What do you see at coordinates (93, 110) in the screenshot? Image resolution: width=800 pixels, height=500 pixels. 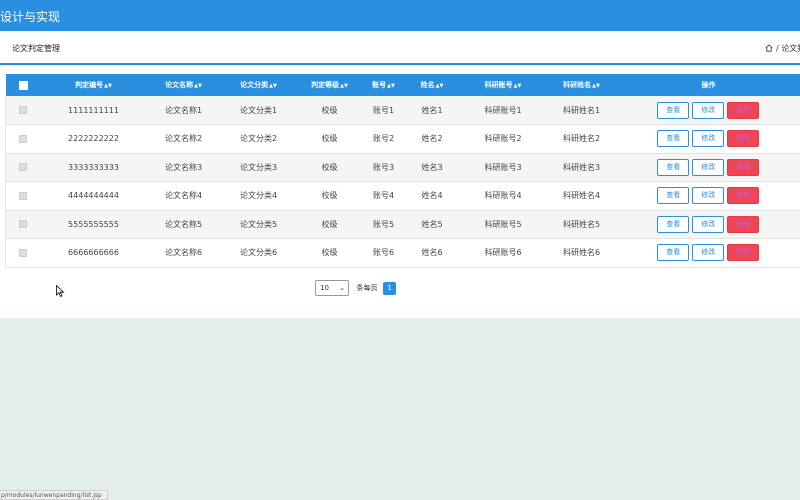 I see `table-cell: 1111111111` at bounding box center [93, 110].